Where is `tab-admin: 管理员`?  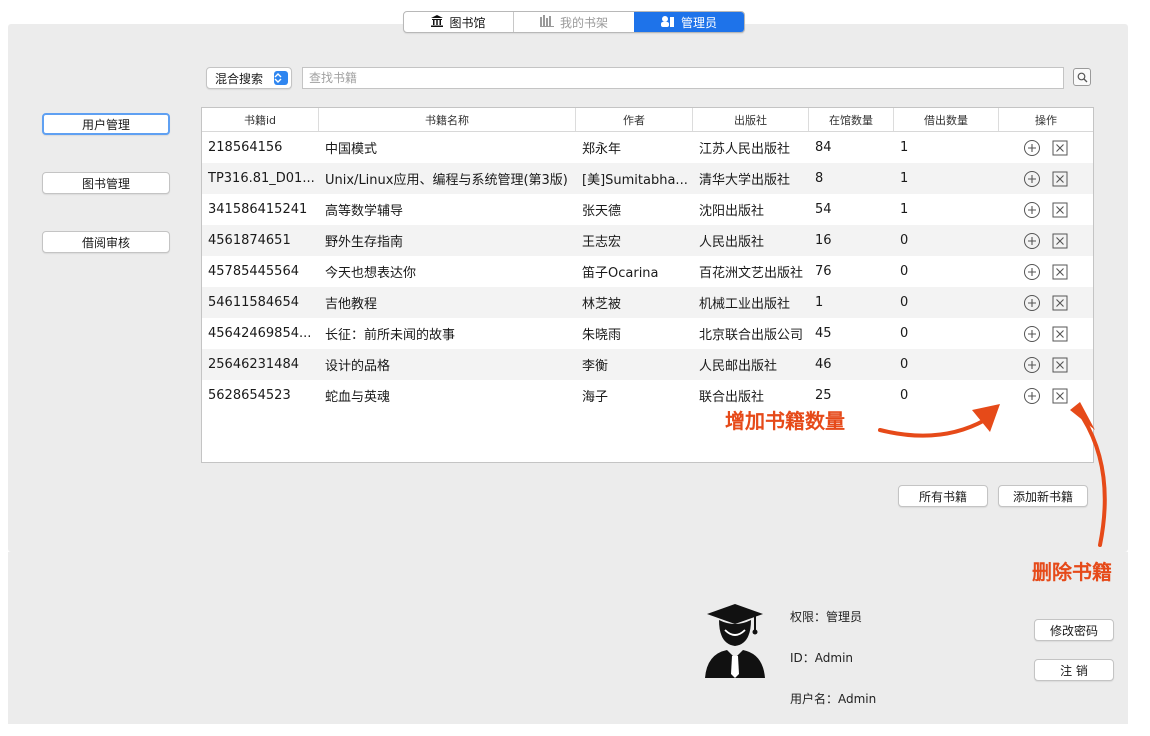 tab-admin: 管理员 is located at coordinates (689, 22).